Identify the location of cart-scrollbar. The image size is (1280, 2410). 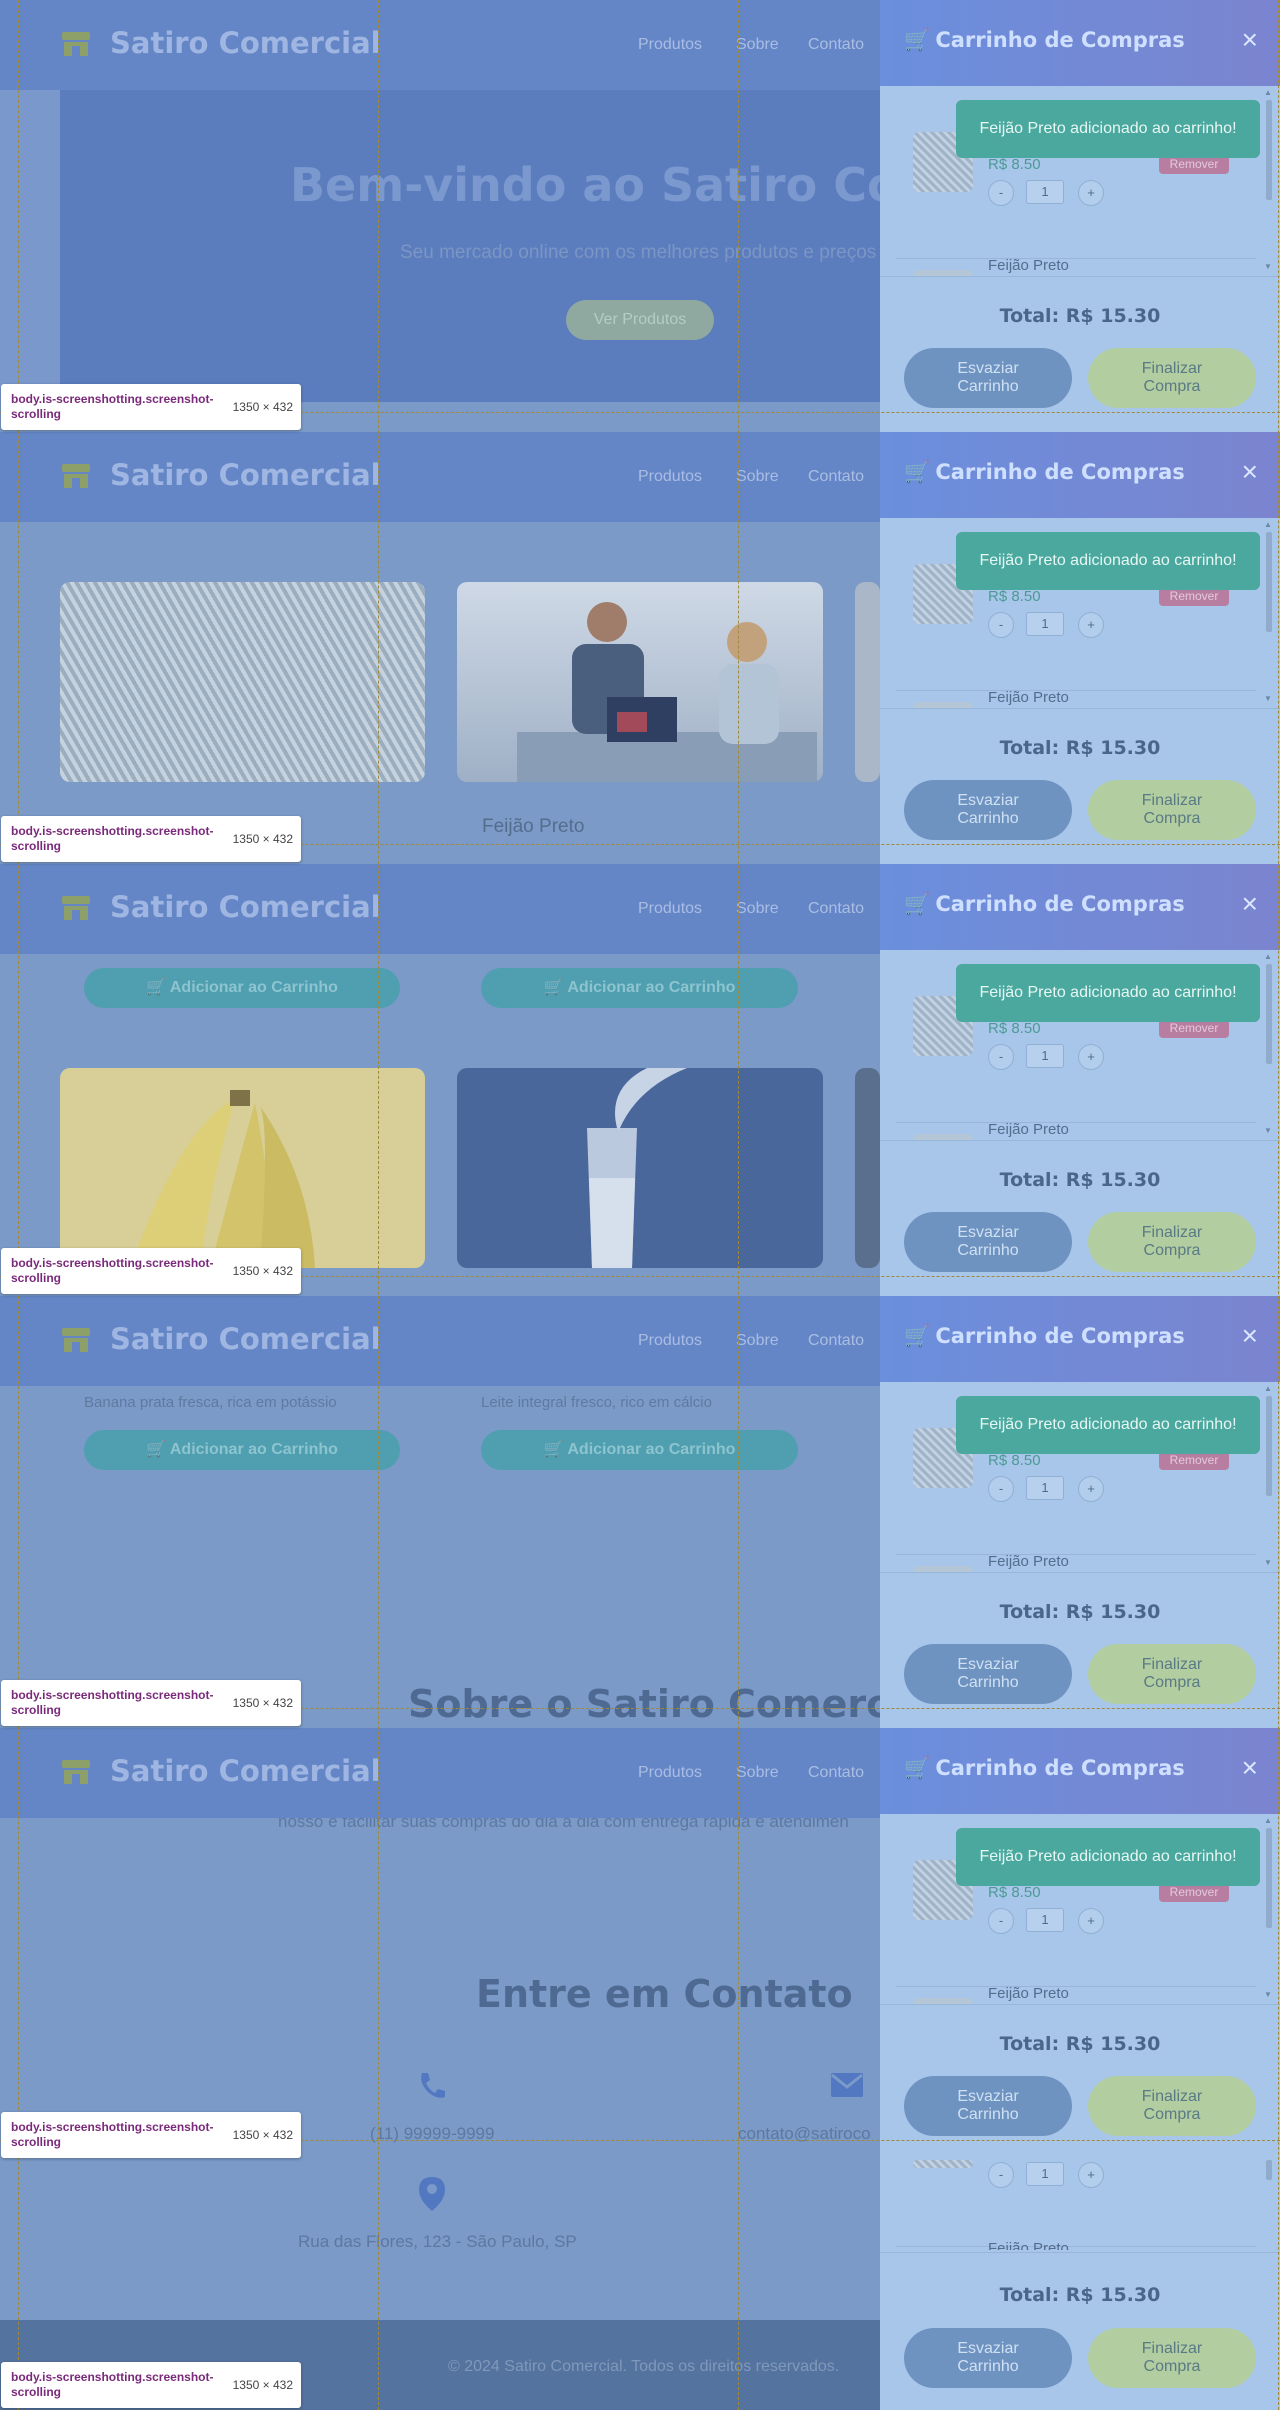
(1269, 2205).